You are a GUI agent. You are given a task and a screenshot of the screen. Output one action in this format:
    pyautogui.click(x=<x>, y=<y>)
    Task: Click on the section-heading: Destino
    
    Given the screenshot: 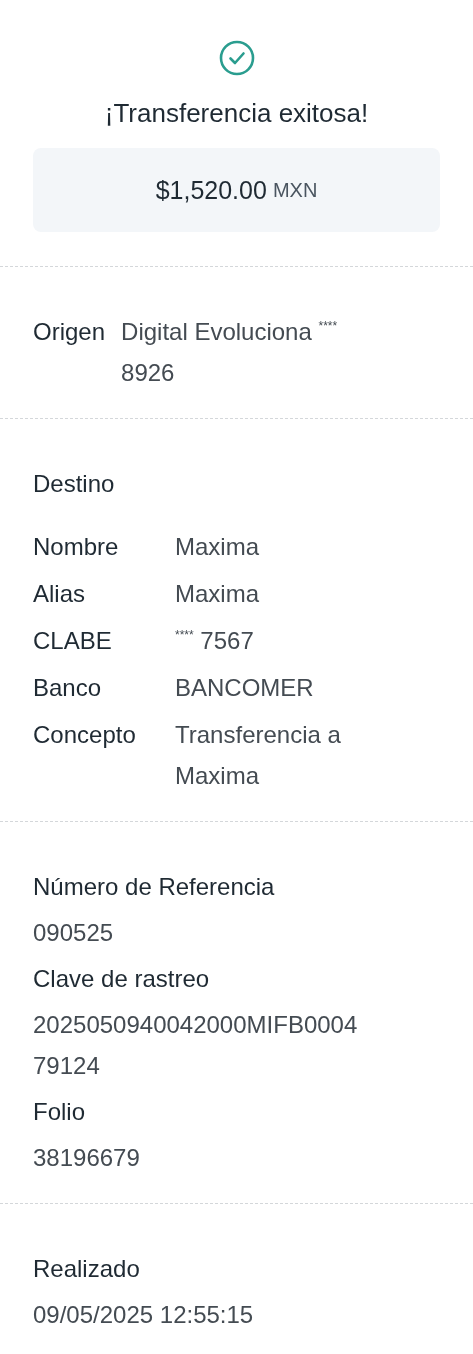 What is the action you would take?
    pyautogui.click(x=74, y=484)
    